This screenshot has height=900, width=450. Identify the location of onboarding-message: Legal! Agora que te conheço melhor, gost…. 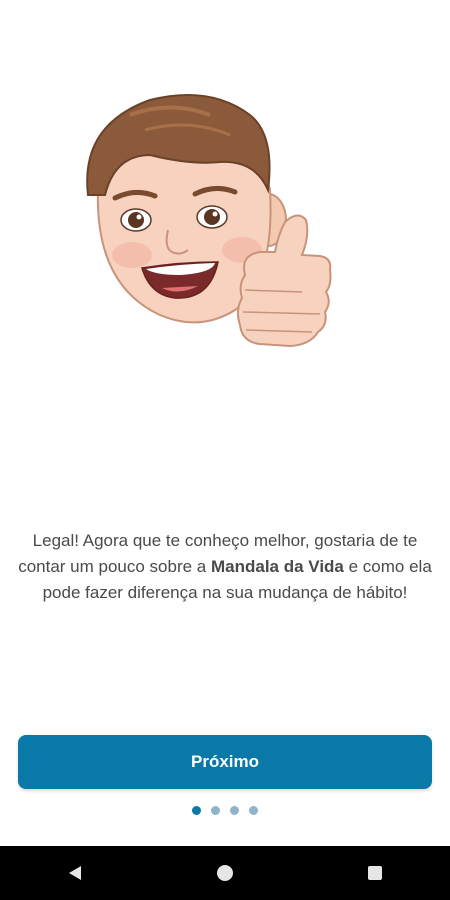
(225, 567).